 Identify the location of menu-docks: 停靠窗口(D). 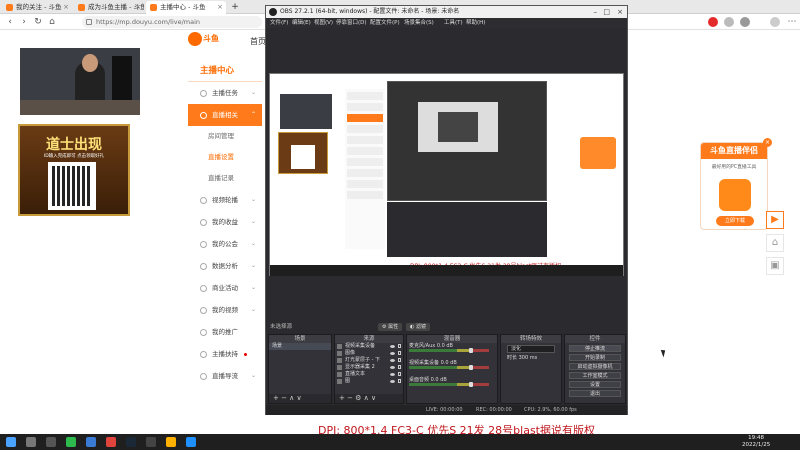
(351, 23).